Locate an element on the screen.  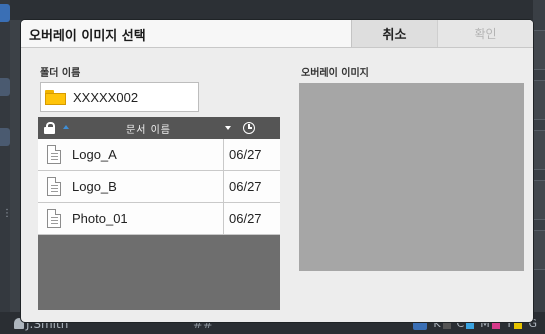
sort-dropdown-icon is located at coordinates (228, 128).